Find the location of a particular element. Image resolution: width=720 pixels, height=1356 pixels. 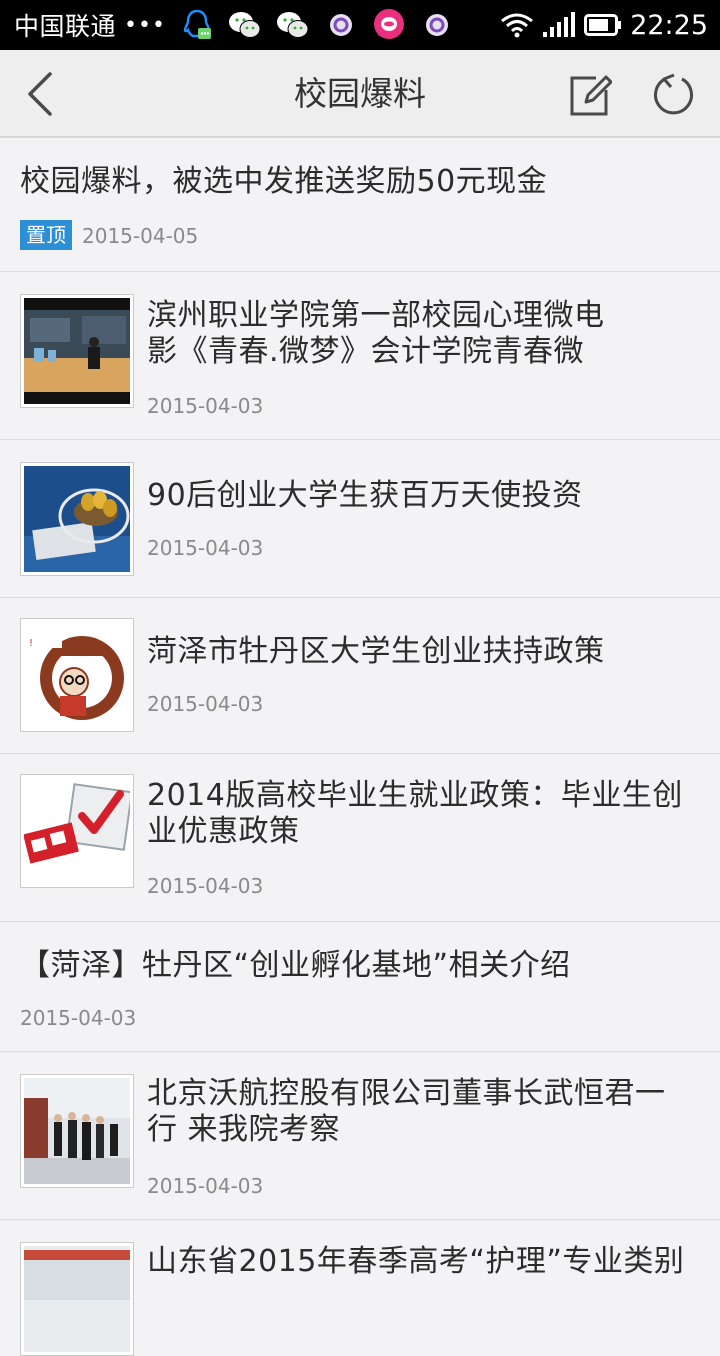

item-title-line: 影《青春.微梦》会计学院青春微 is located at coordinates (366, 351).